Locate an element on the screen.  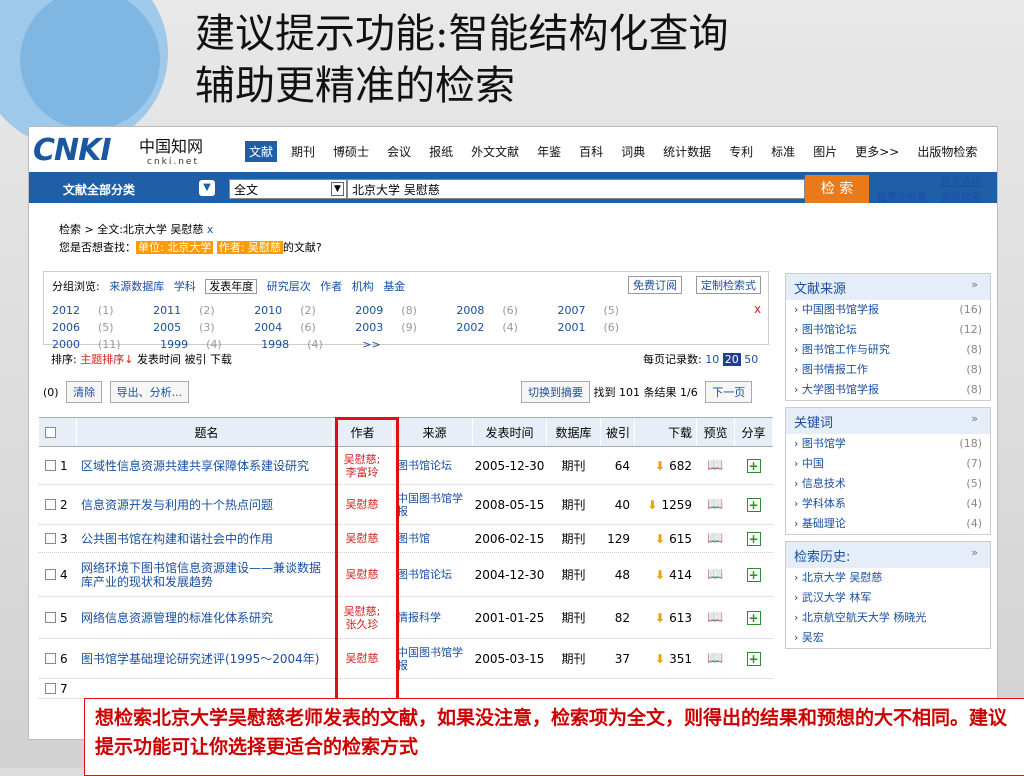
cited-count: 64 is located at coordinates (618, 465).